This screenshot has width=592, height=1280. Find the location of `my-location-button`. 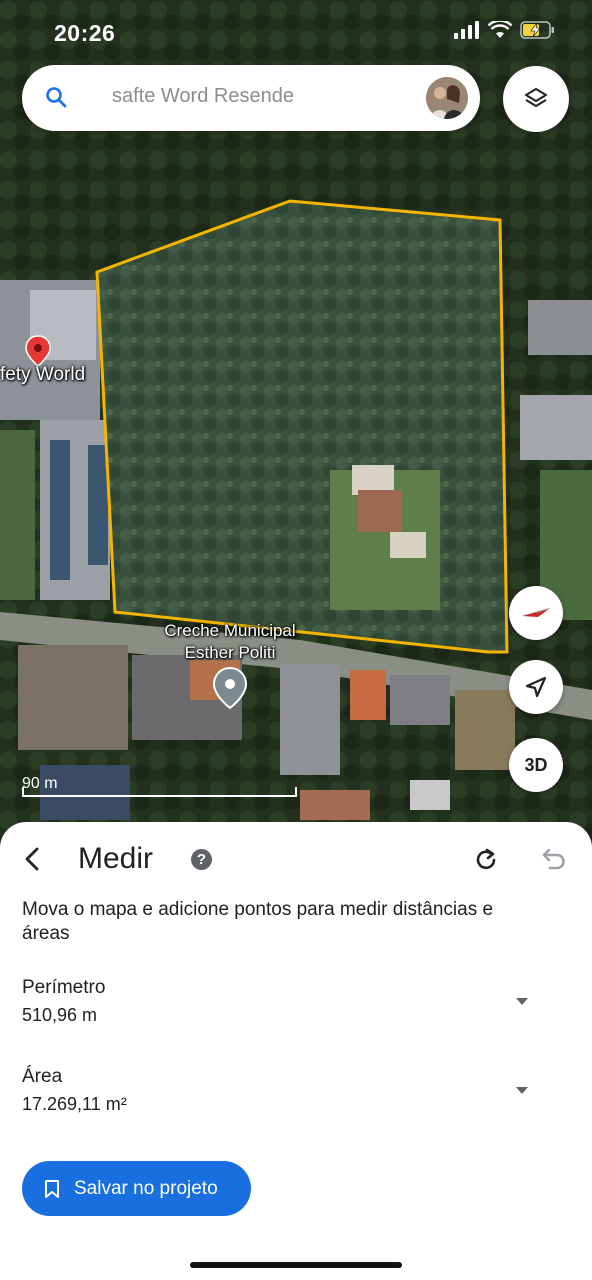

my-location-button is located at coordinates (536, 687).